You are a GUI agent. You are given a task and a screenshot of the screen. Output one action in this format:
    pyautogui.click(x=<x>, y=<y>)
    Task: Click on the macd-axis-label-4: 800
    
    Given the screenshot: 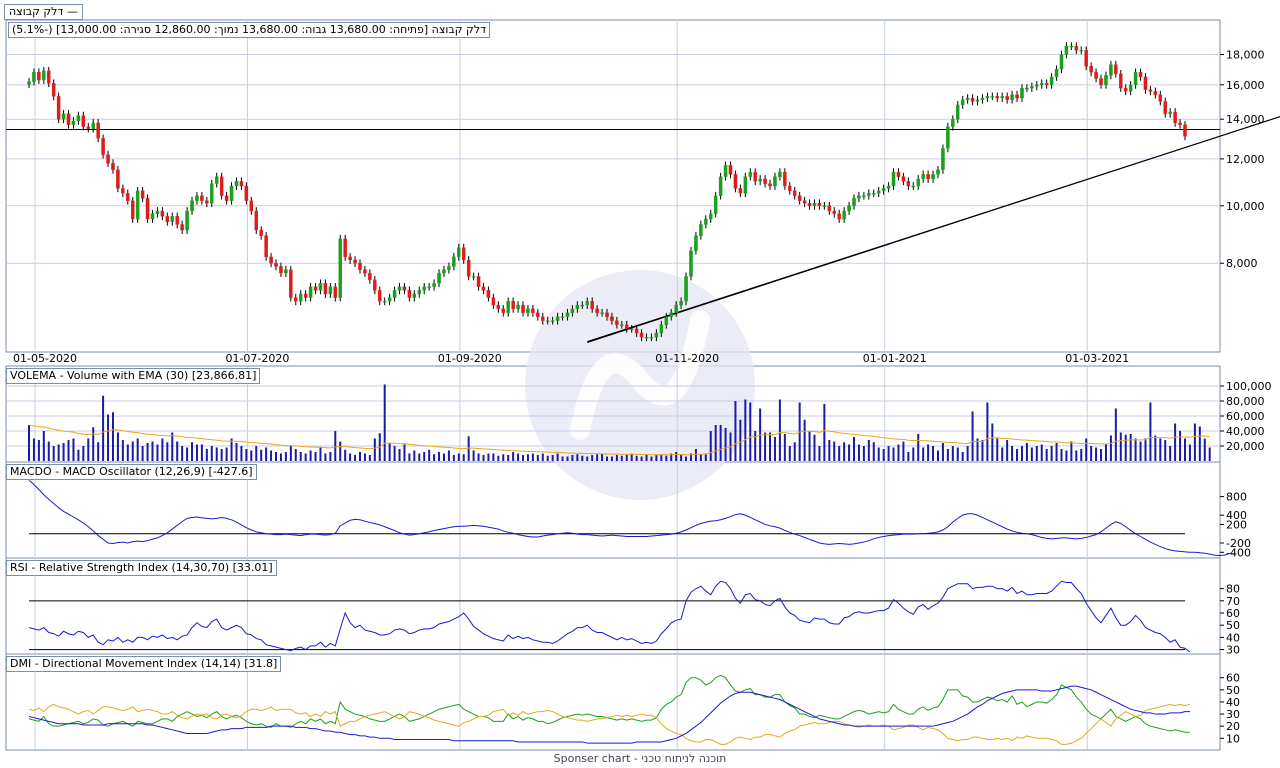 What is the action you would take?
    pyautogui.click(x=1236, y=497)
    